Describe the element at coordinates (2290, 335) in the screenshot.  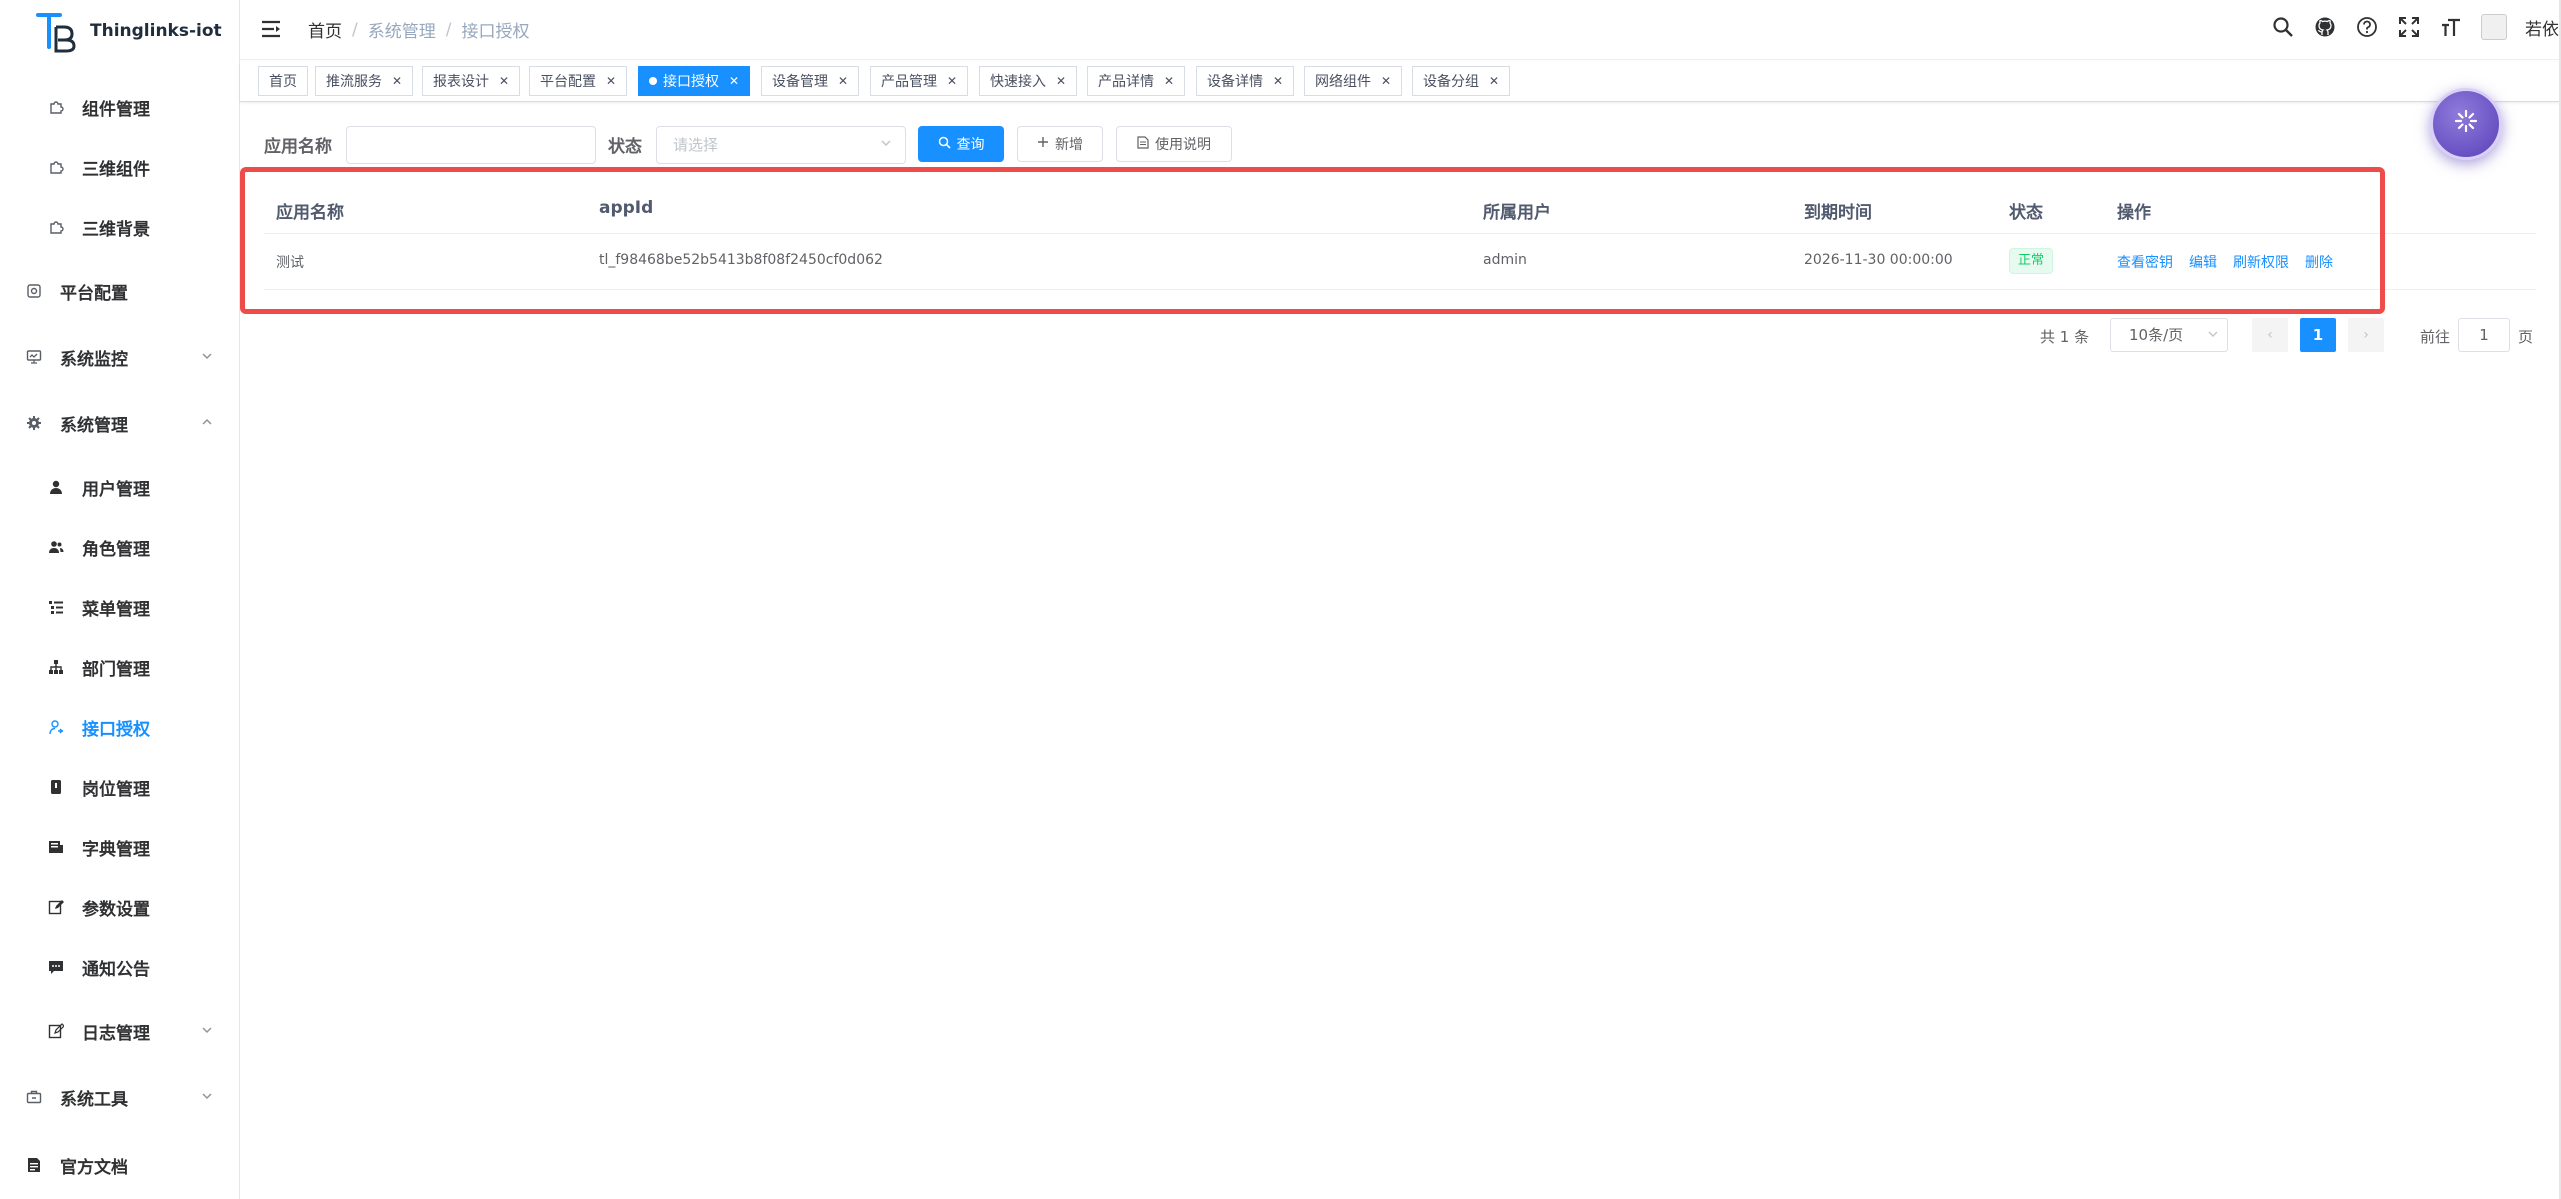
I see `pagination: 共 1 条 10条/页 ‹ 1 › 前往 1 页` at that location.